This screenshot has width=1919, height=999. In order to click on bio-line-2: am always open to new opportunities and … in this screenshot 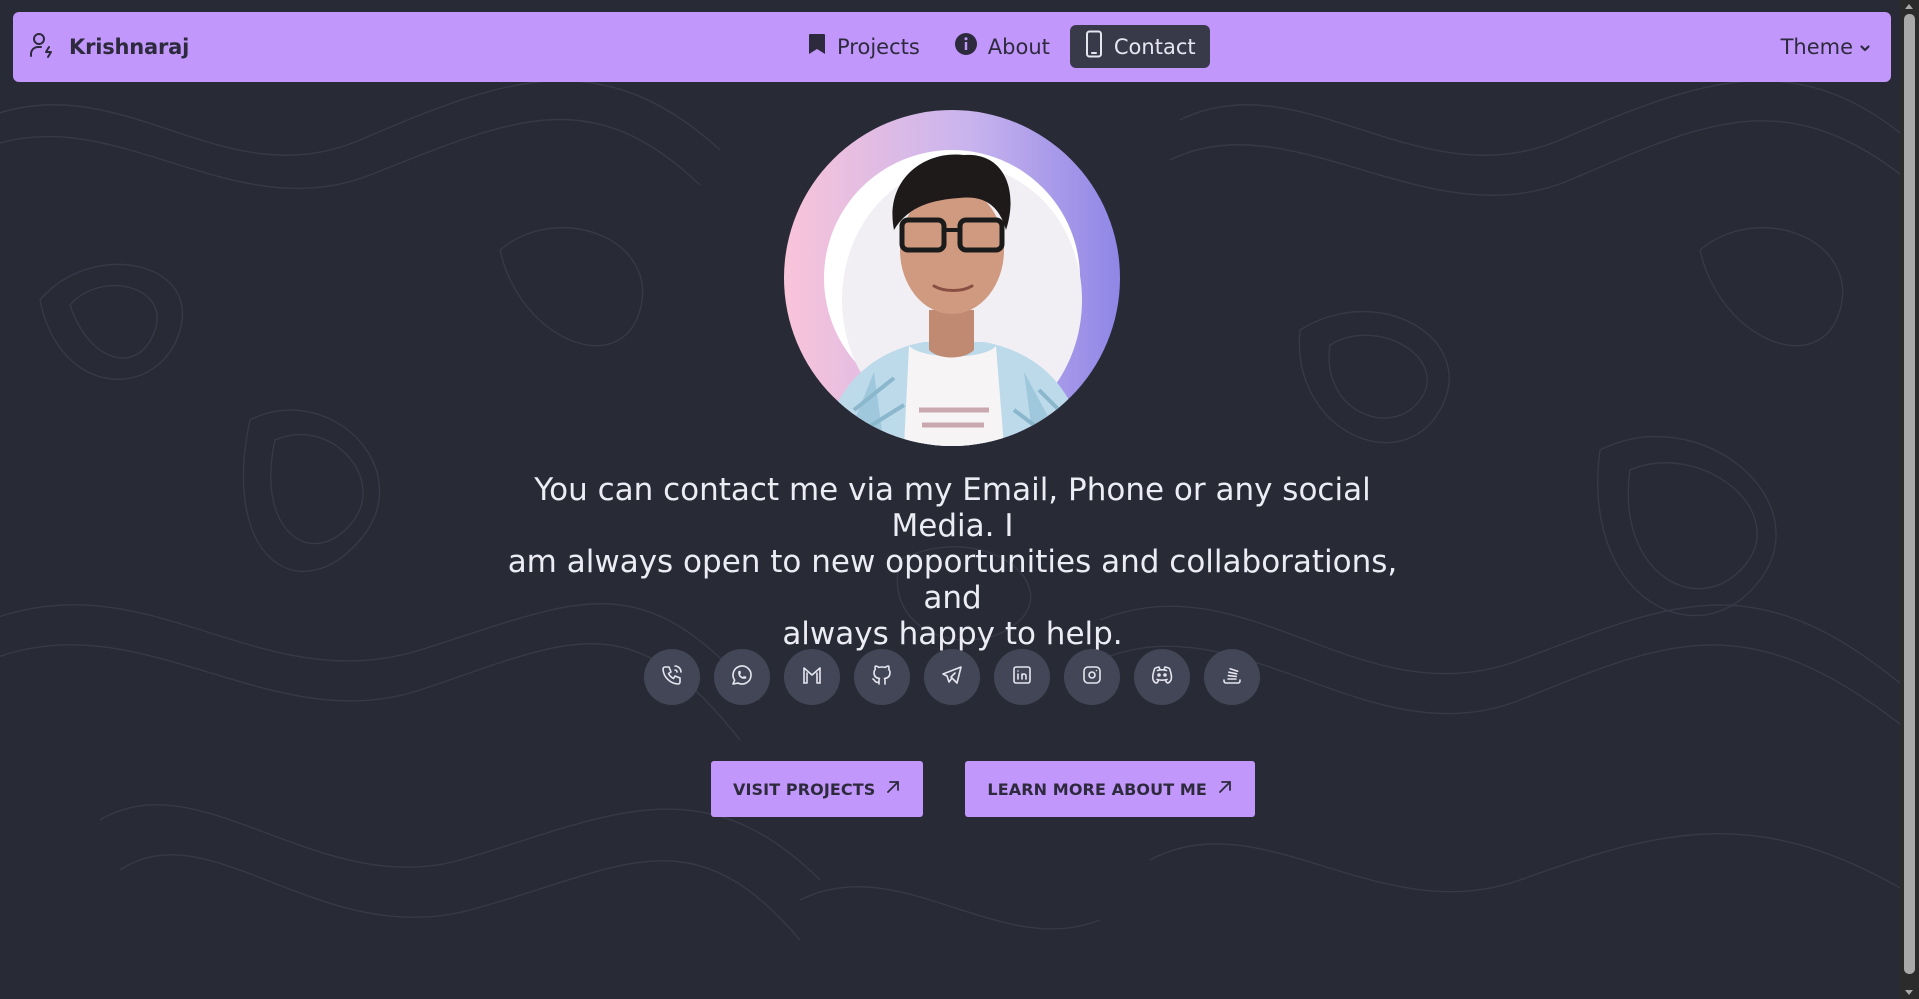, I will do `click(952, 580)`.